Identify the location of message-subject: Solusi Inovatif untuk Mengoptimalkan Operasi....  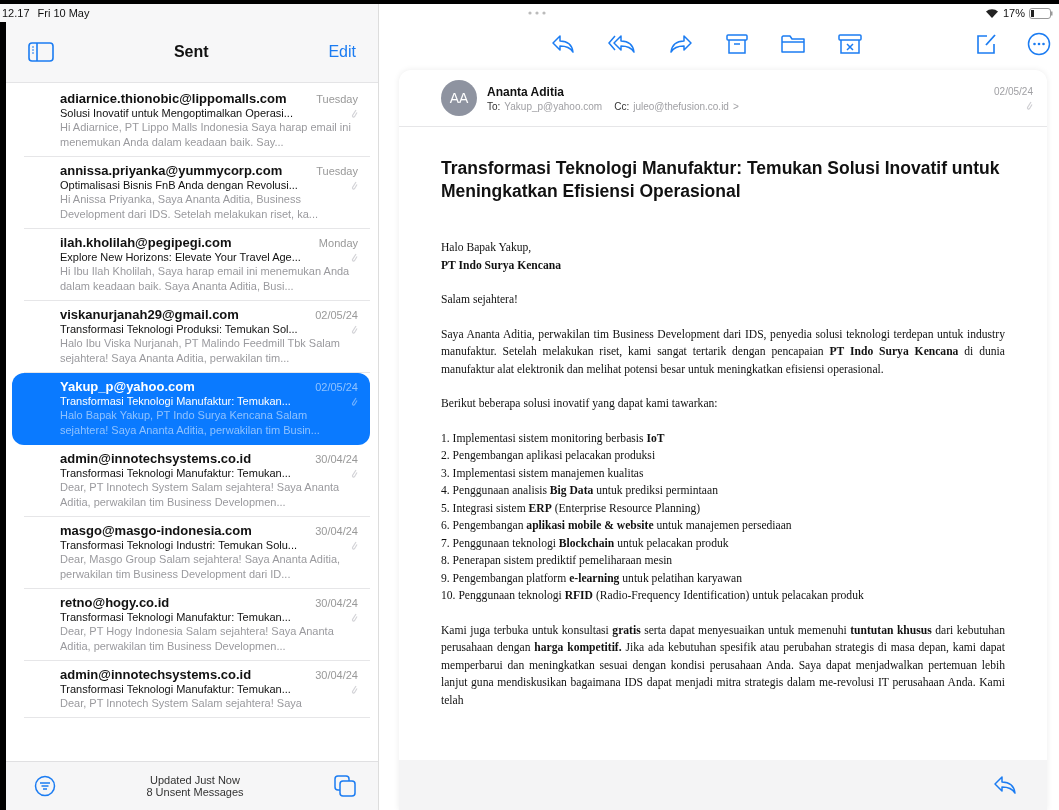
(176, 113).